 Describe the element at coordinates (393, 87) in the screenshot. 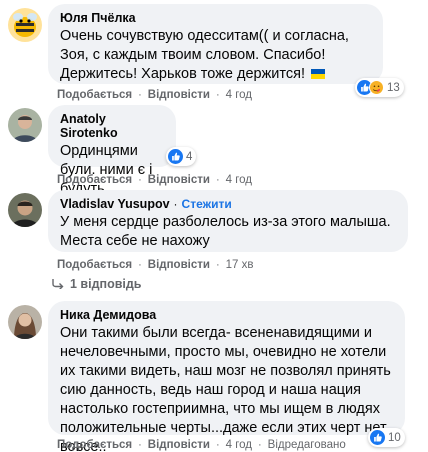

I see `reaction-count: 13` at that location.